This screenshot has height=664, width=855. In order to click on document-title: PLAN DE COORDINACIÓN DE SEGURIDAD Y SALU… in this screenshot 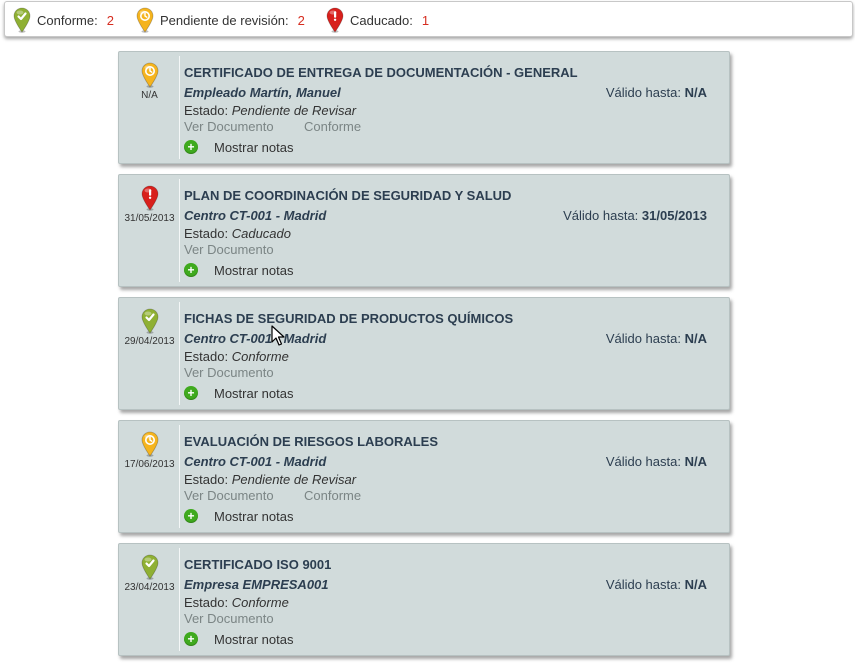, I will do `click(348, 195)`.